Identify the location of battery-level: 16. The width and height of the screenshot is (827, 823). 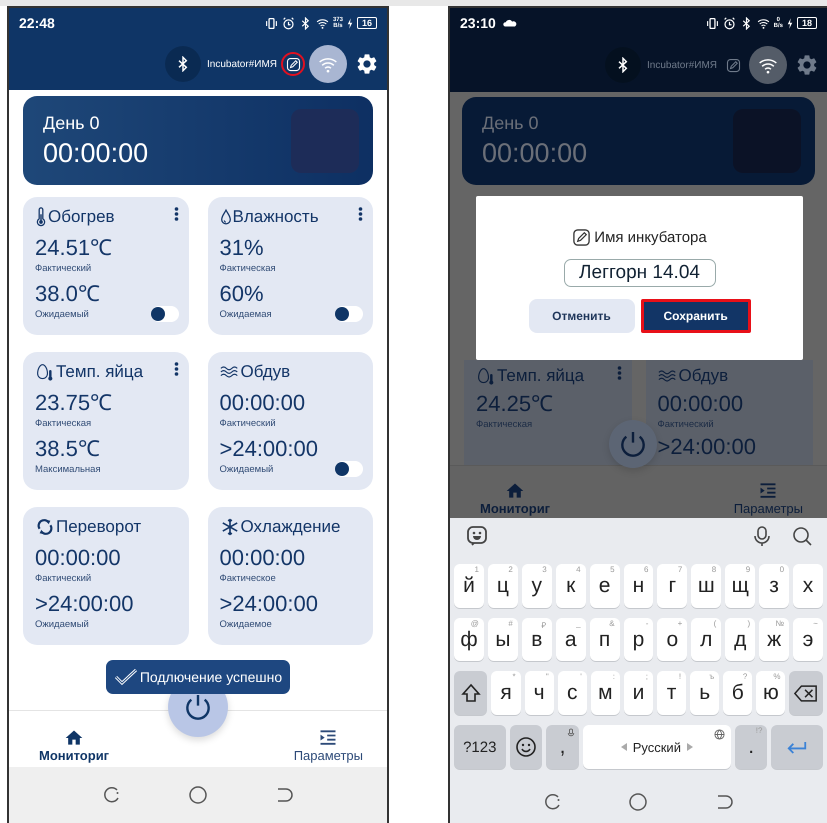
(366, 23).